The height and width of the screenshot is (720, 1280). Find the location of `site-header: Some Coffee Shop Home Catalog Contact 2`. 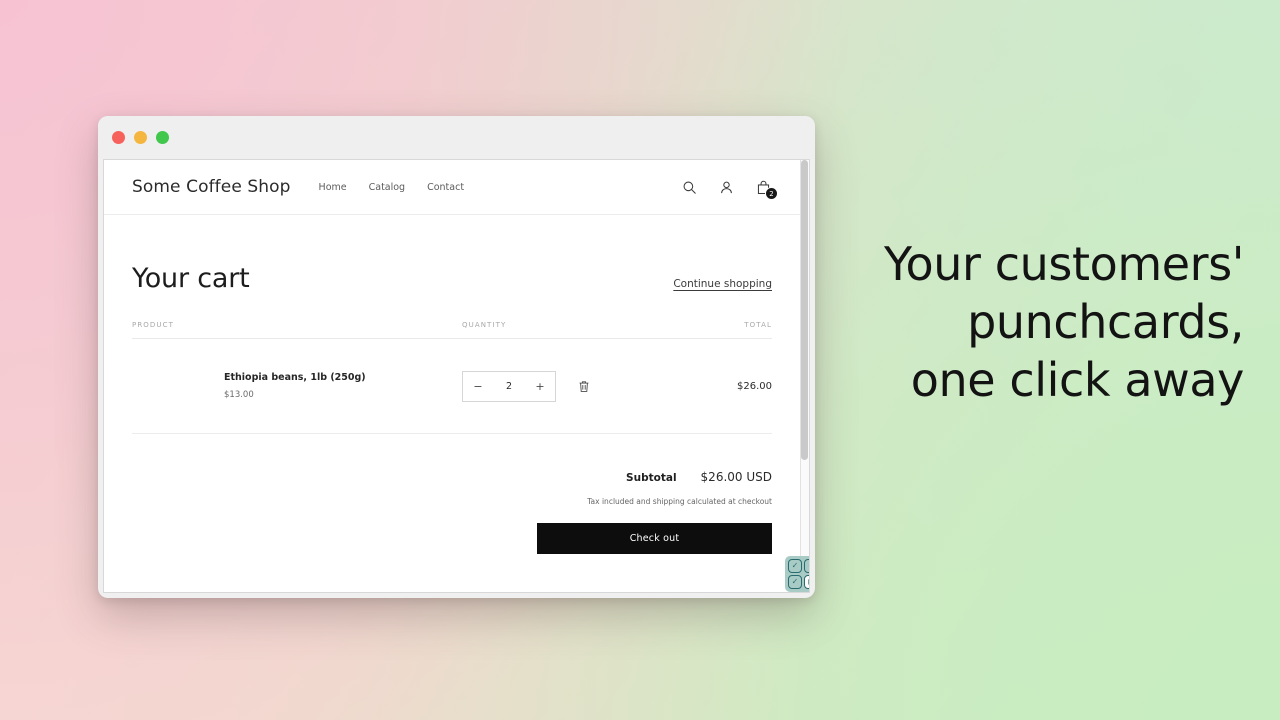

site-header: Some Coffee Shop Home Catalog Contact 2 is located at coordinates (452, 187).